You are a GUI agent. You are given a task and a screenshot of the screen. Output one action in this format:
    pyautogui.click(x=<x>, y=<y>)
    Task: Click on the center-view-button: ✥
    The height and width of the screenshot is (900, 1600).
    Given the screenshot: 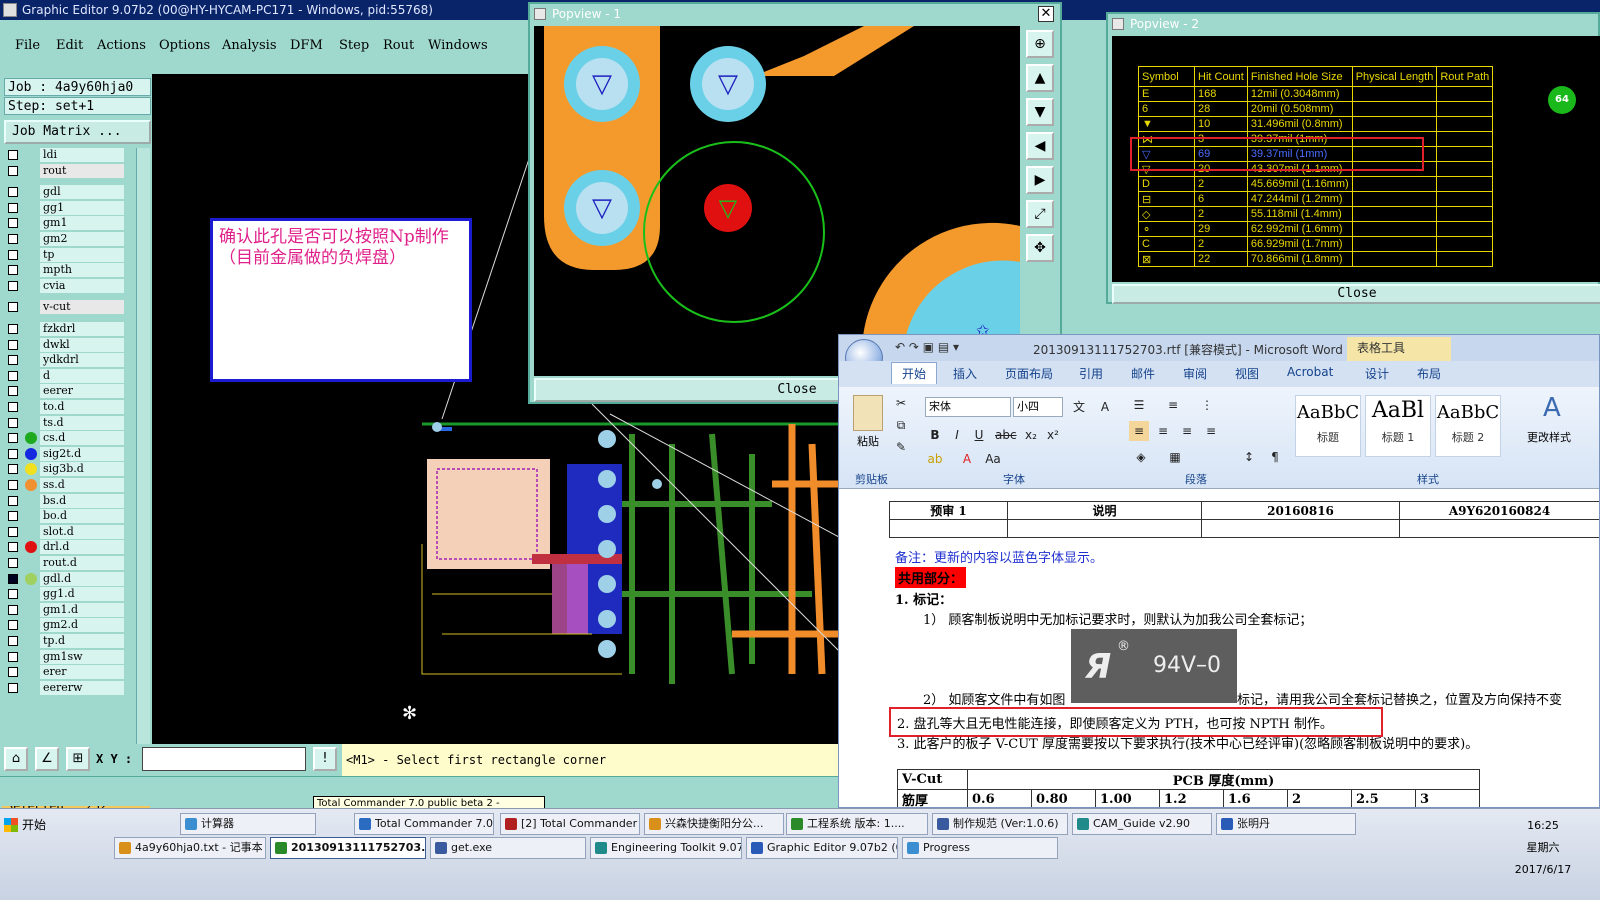 What is the action you would take?
    pyautogui.click(x=1040, y=248)
    